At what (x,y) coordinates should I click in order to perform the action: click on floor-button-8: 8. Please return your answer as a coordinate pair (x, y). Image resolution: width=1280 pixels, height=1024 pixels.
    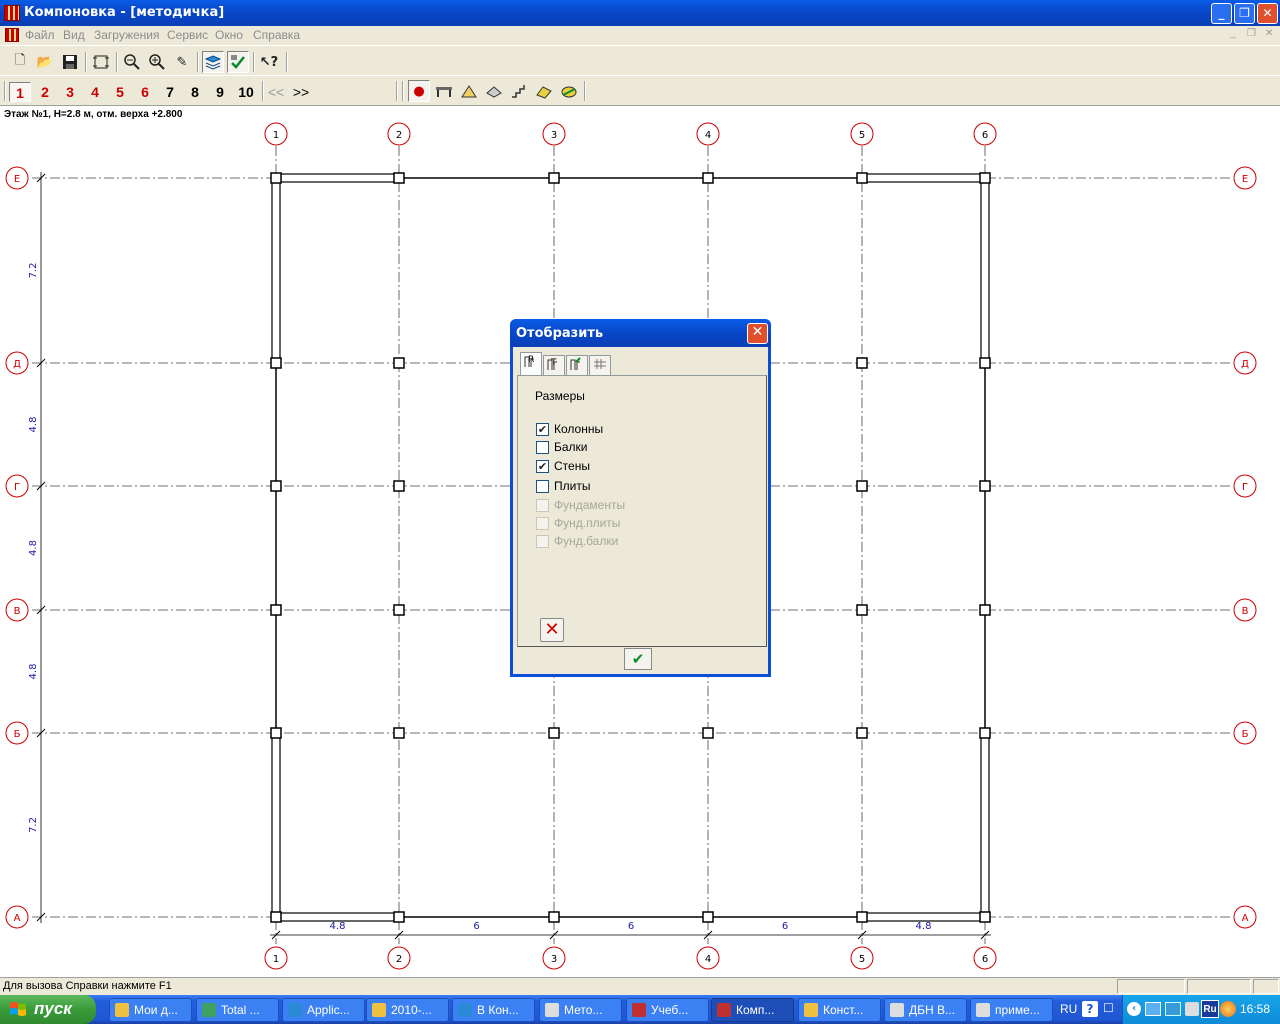
    Looking at the image, I should click on (195, 92).